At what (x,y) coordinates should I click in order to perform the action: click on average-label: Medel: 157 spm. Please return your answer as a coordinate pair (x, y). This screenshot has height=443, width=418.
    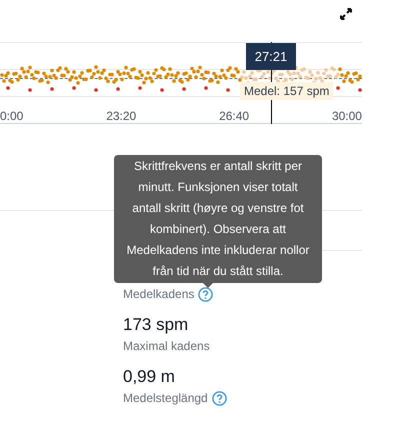
    Looking at the image, I should click on (287, 91).